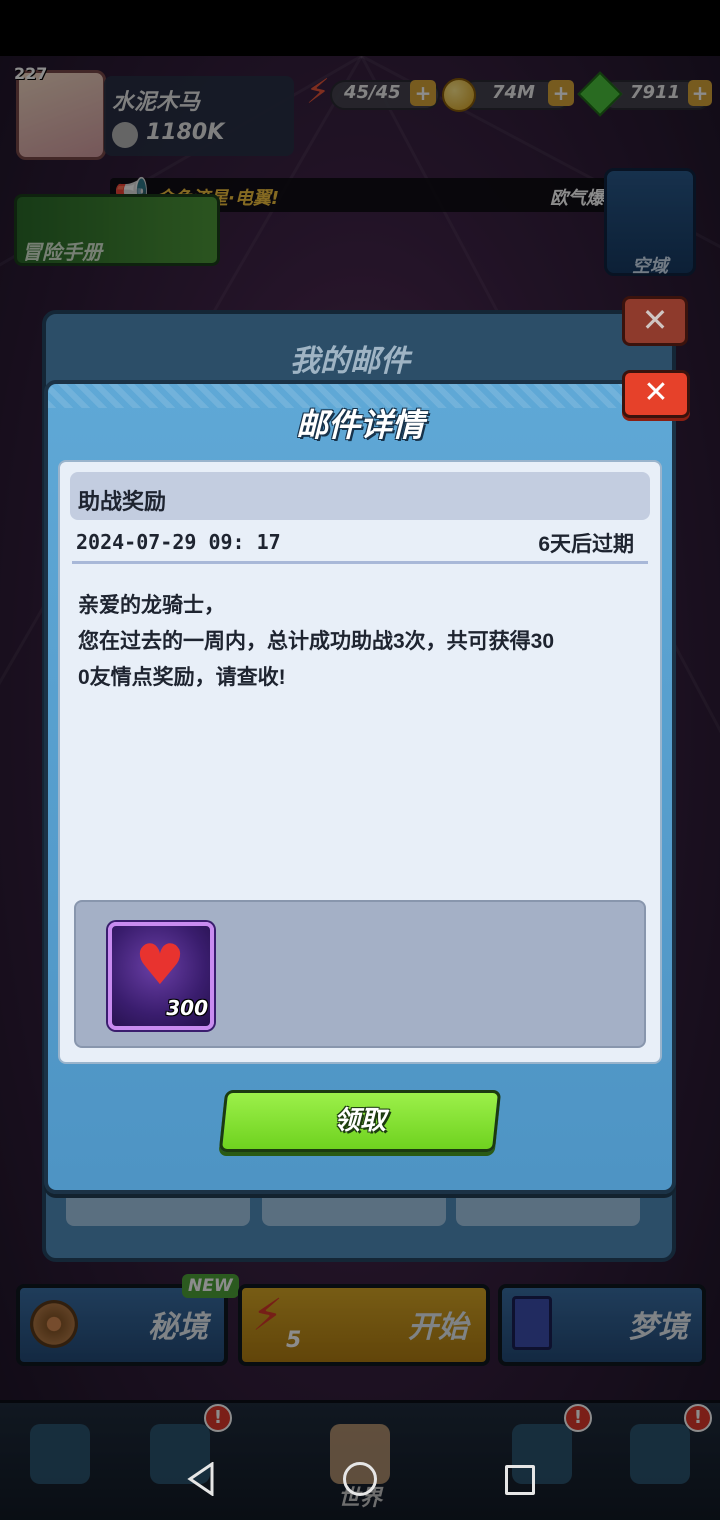 Image resolution: width=720 pixels, height=1520 pixels. I want to click on mail-body-line: 您在过去的一周内，总计成功助战3次，共可获得30, so click(316, 641).